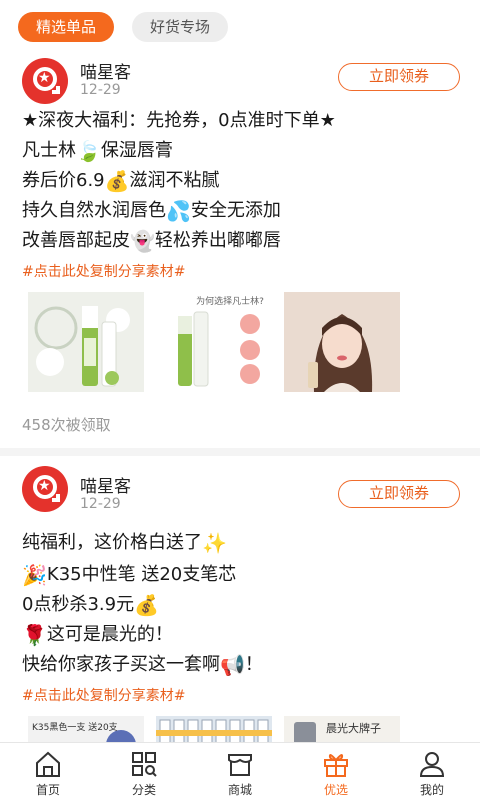  I want to click on nav-label: 分类, so click(143, 790).